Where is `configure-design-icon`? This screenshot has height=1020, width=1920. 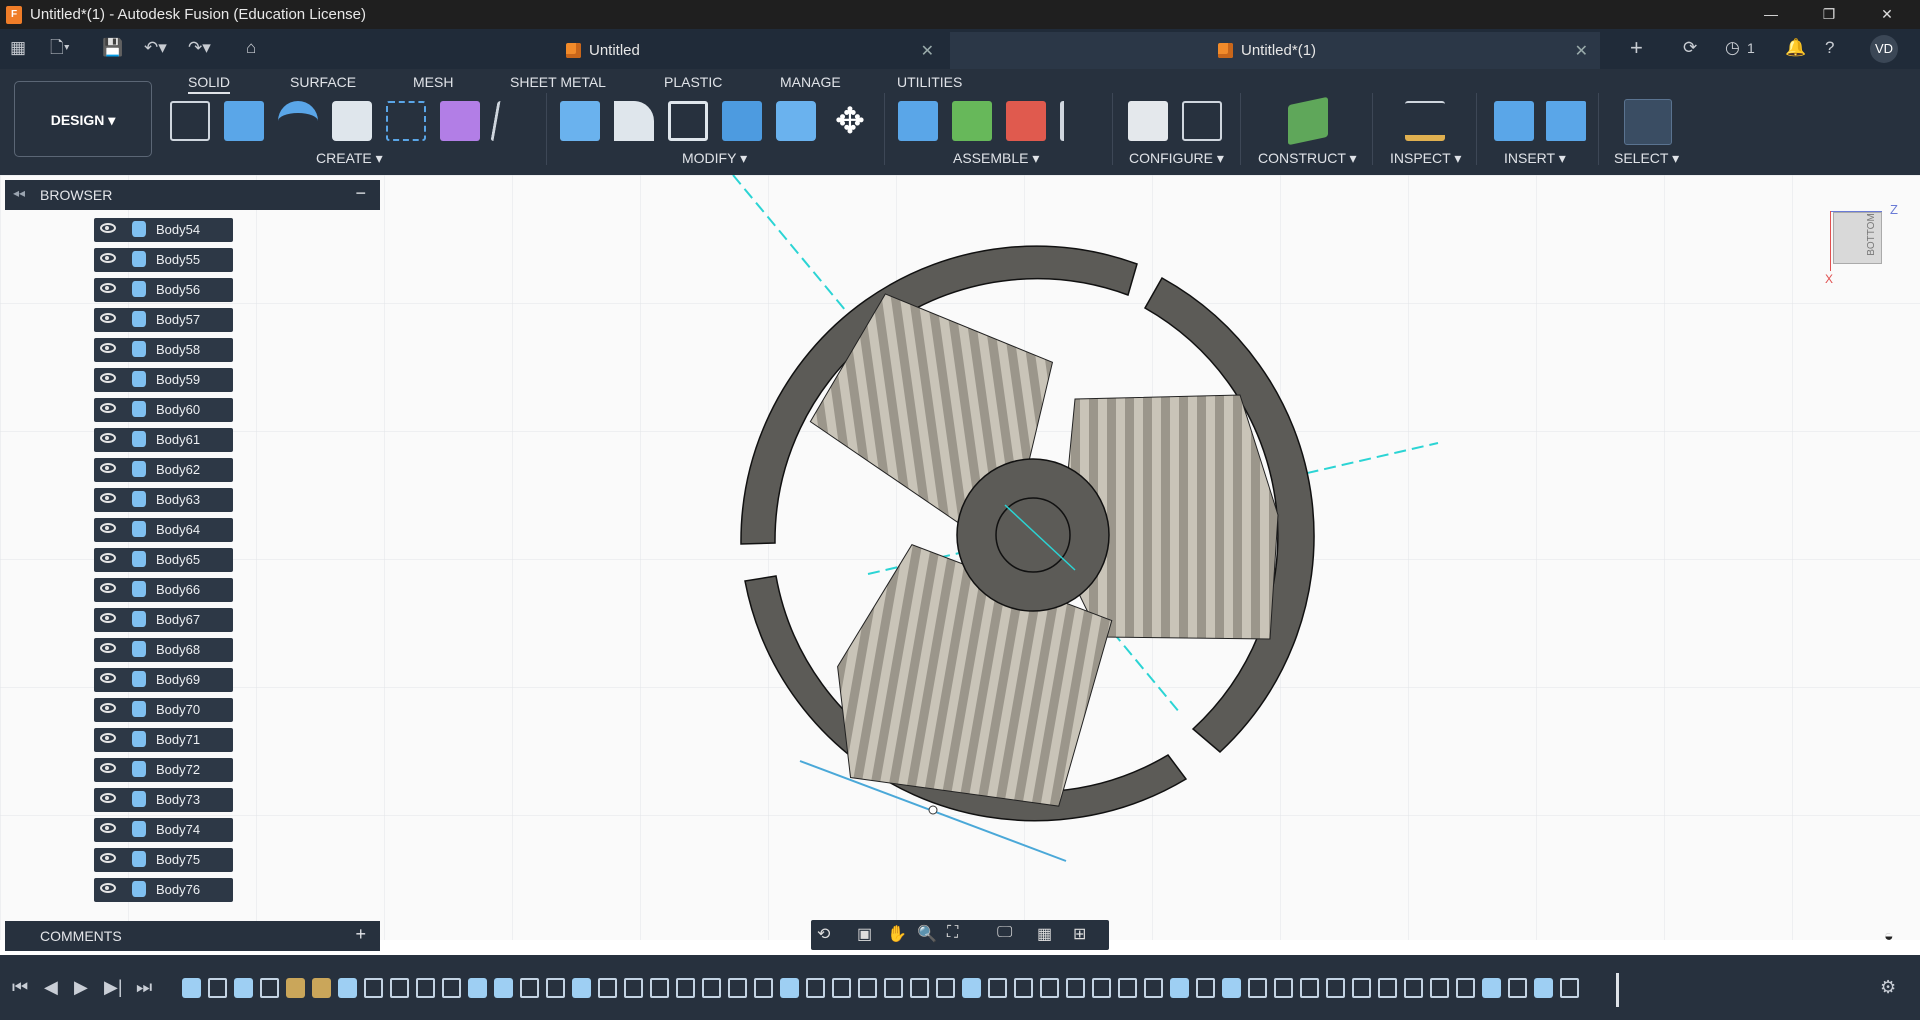
configure-design-icon is located at coordinates (1148, 121).